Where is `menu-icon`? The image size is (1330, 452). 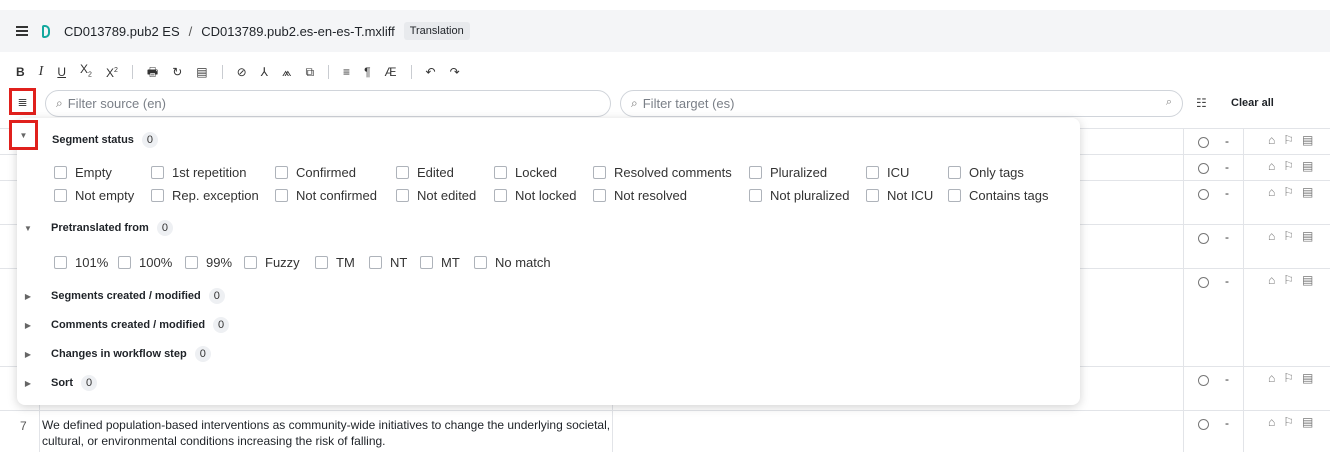 menu-icon is located at coordinates (22, 31).